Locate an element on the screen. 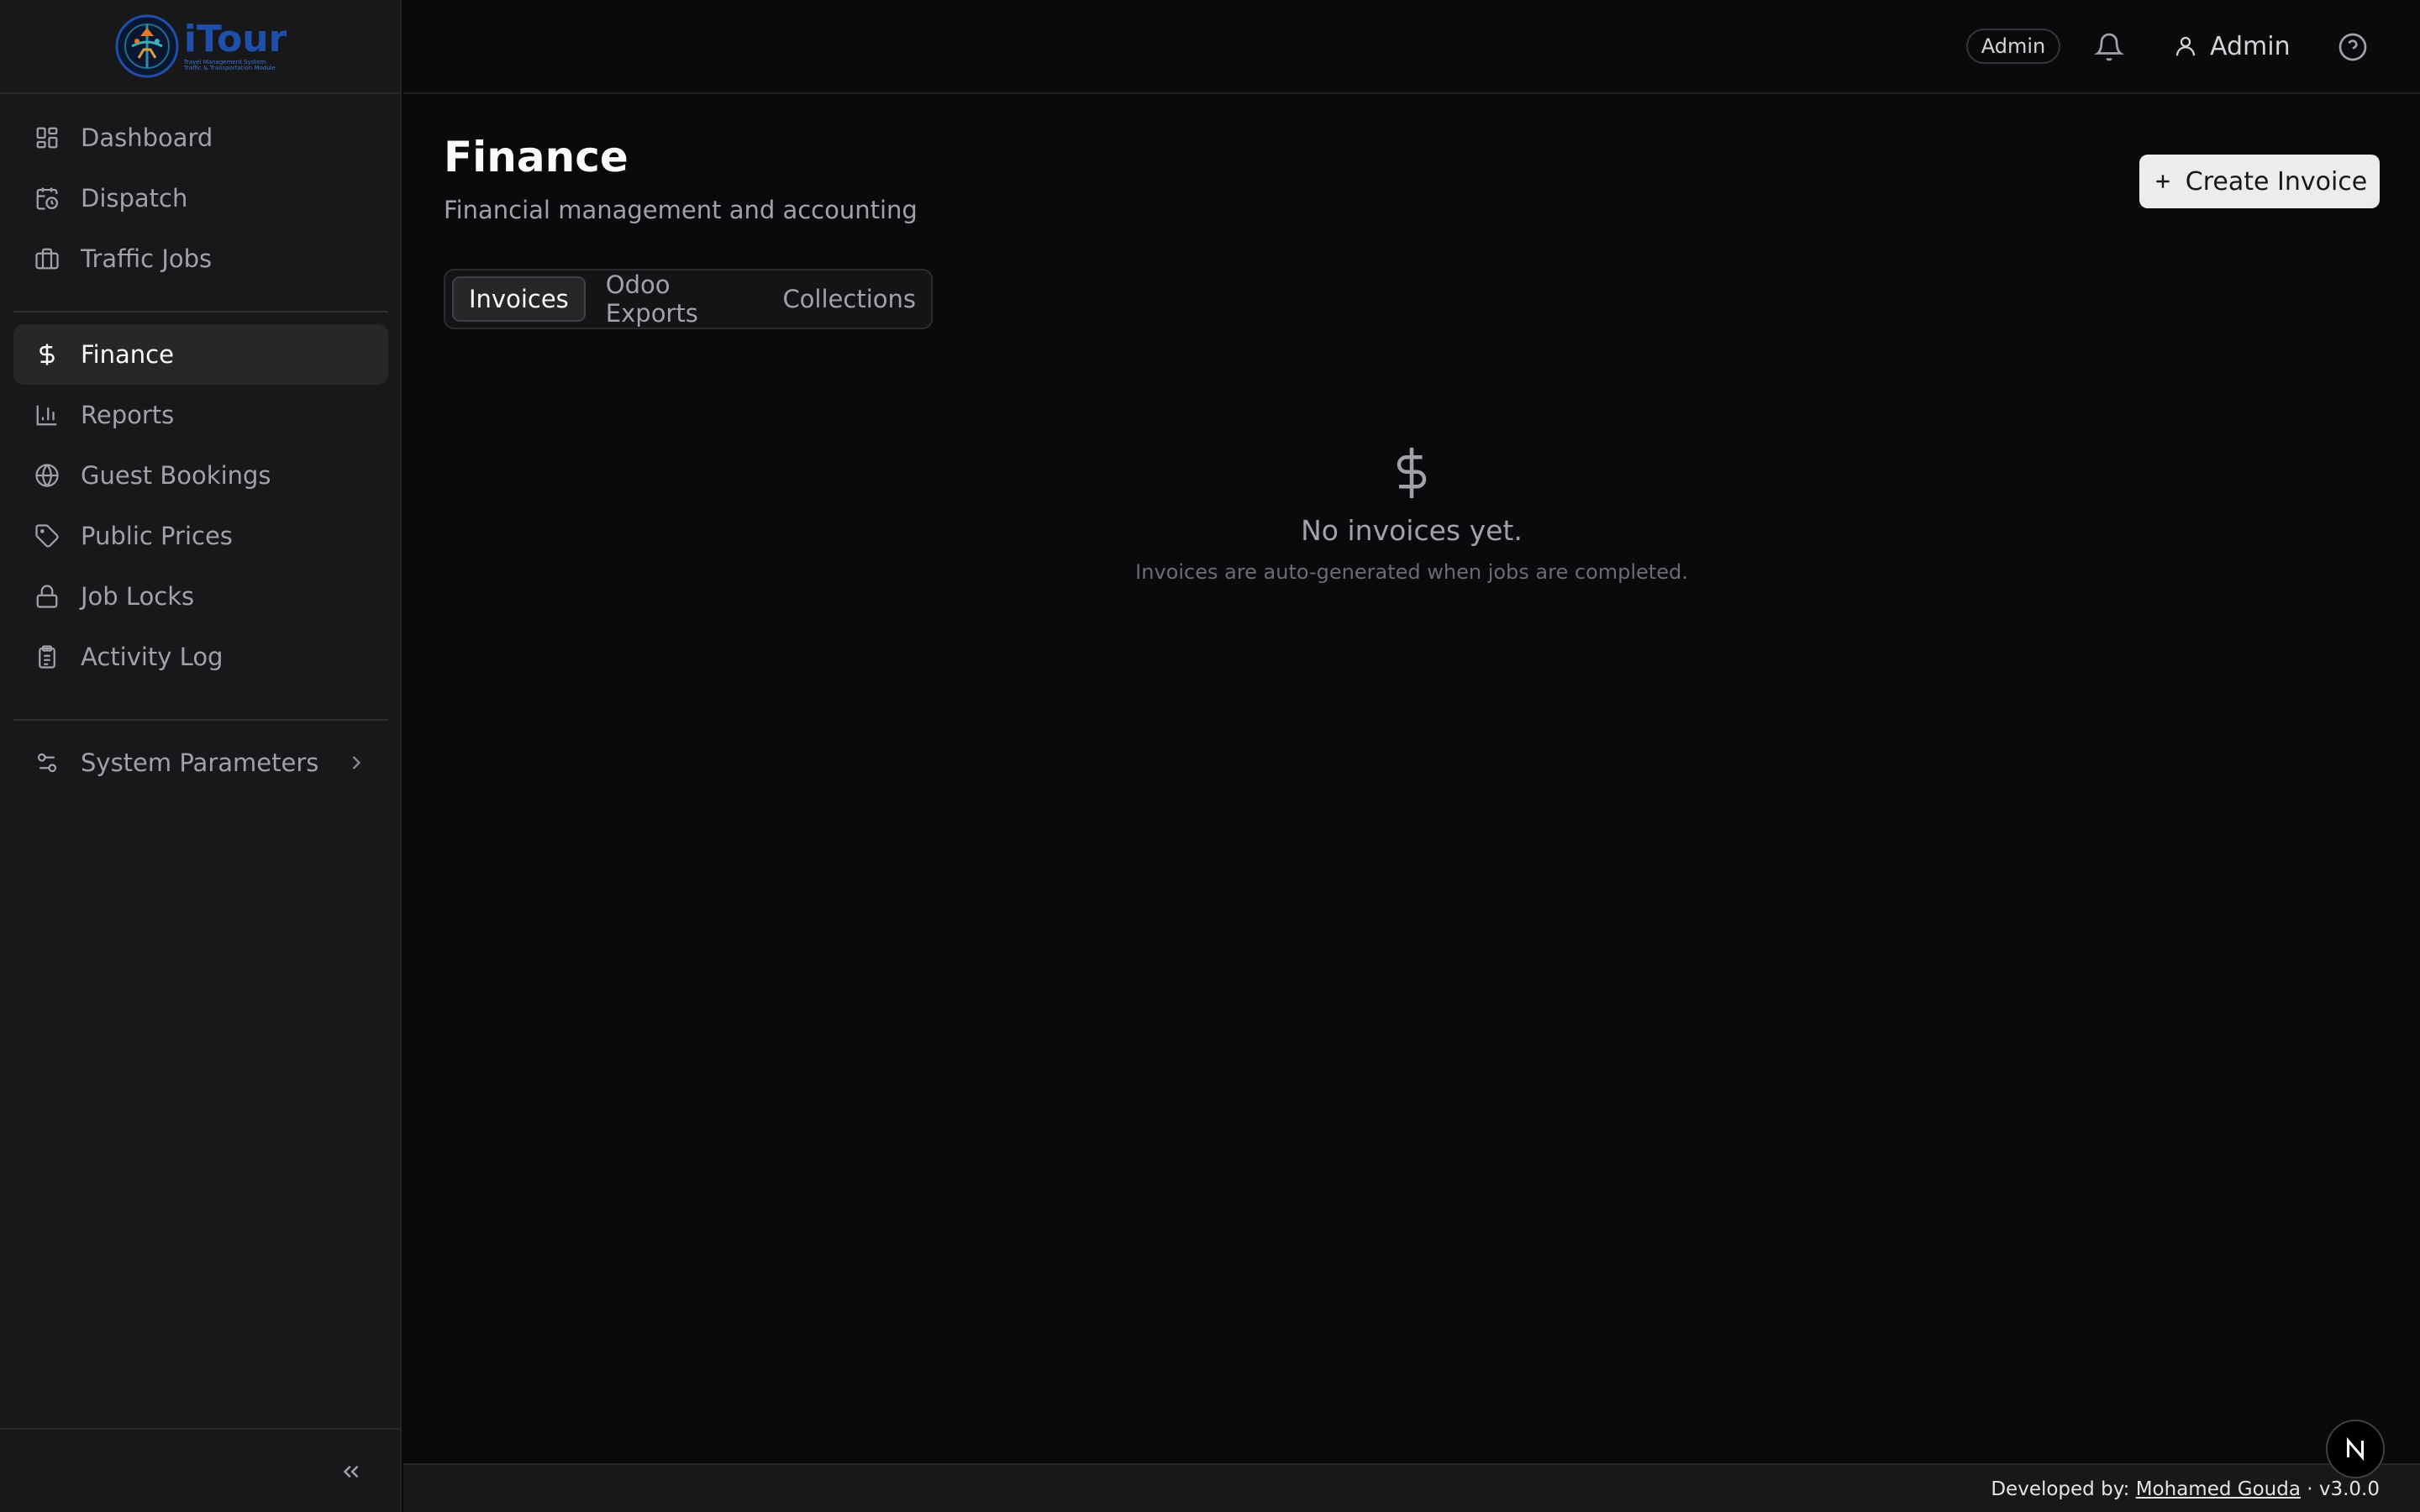 Image resolution: width=2420 pixels, height=1512 pixels. footer: Developed by: Mohamed Gouda · v3.0.0 is located at coordinates (1411, 1487).